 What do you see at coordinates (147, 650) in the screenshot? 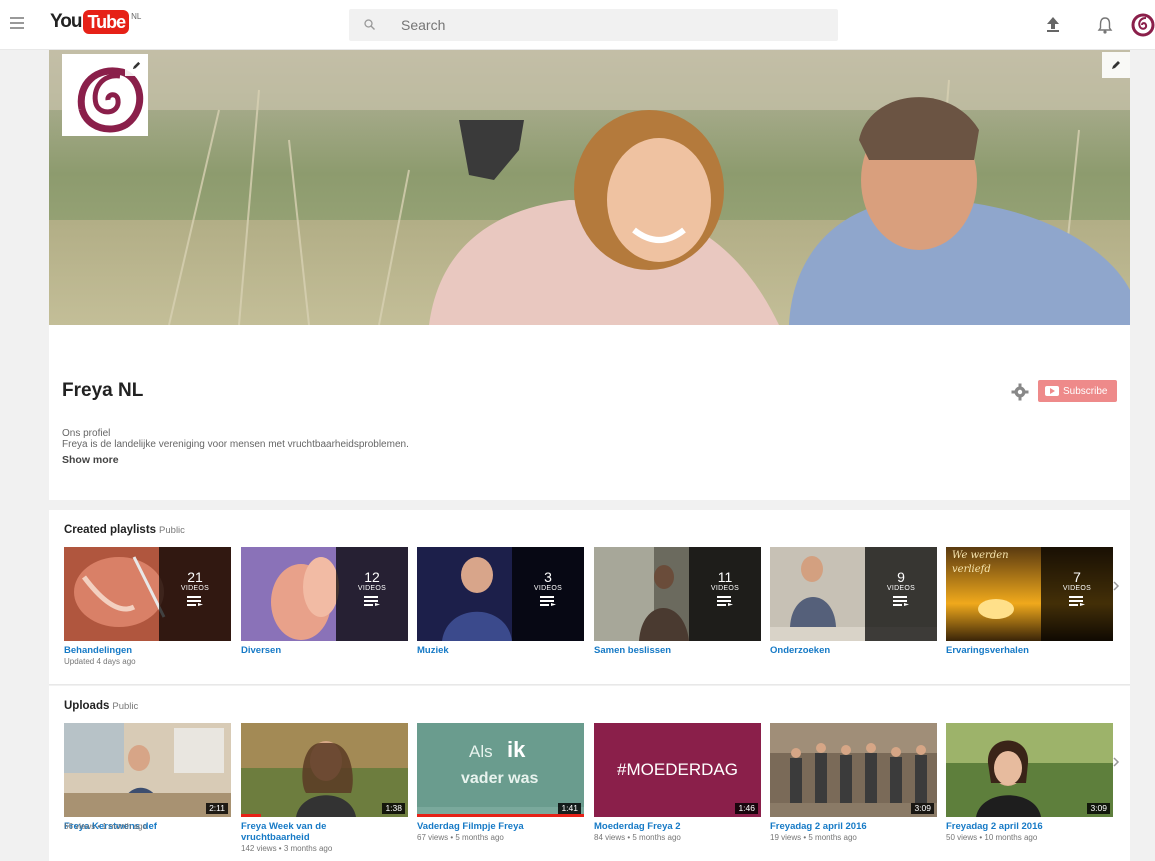
I see `playlist-title: Behandelingen` at bounding box center [147, 650].